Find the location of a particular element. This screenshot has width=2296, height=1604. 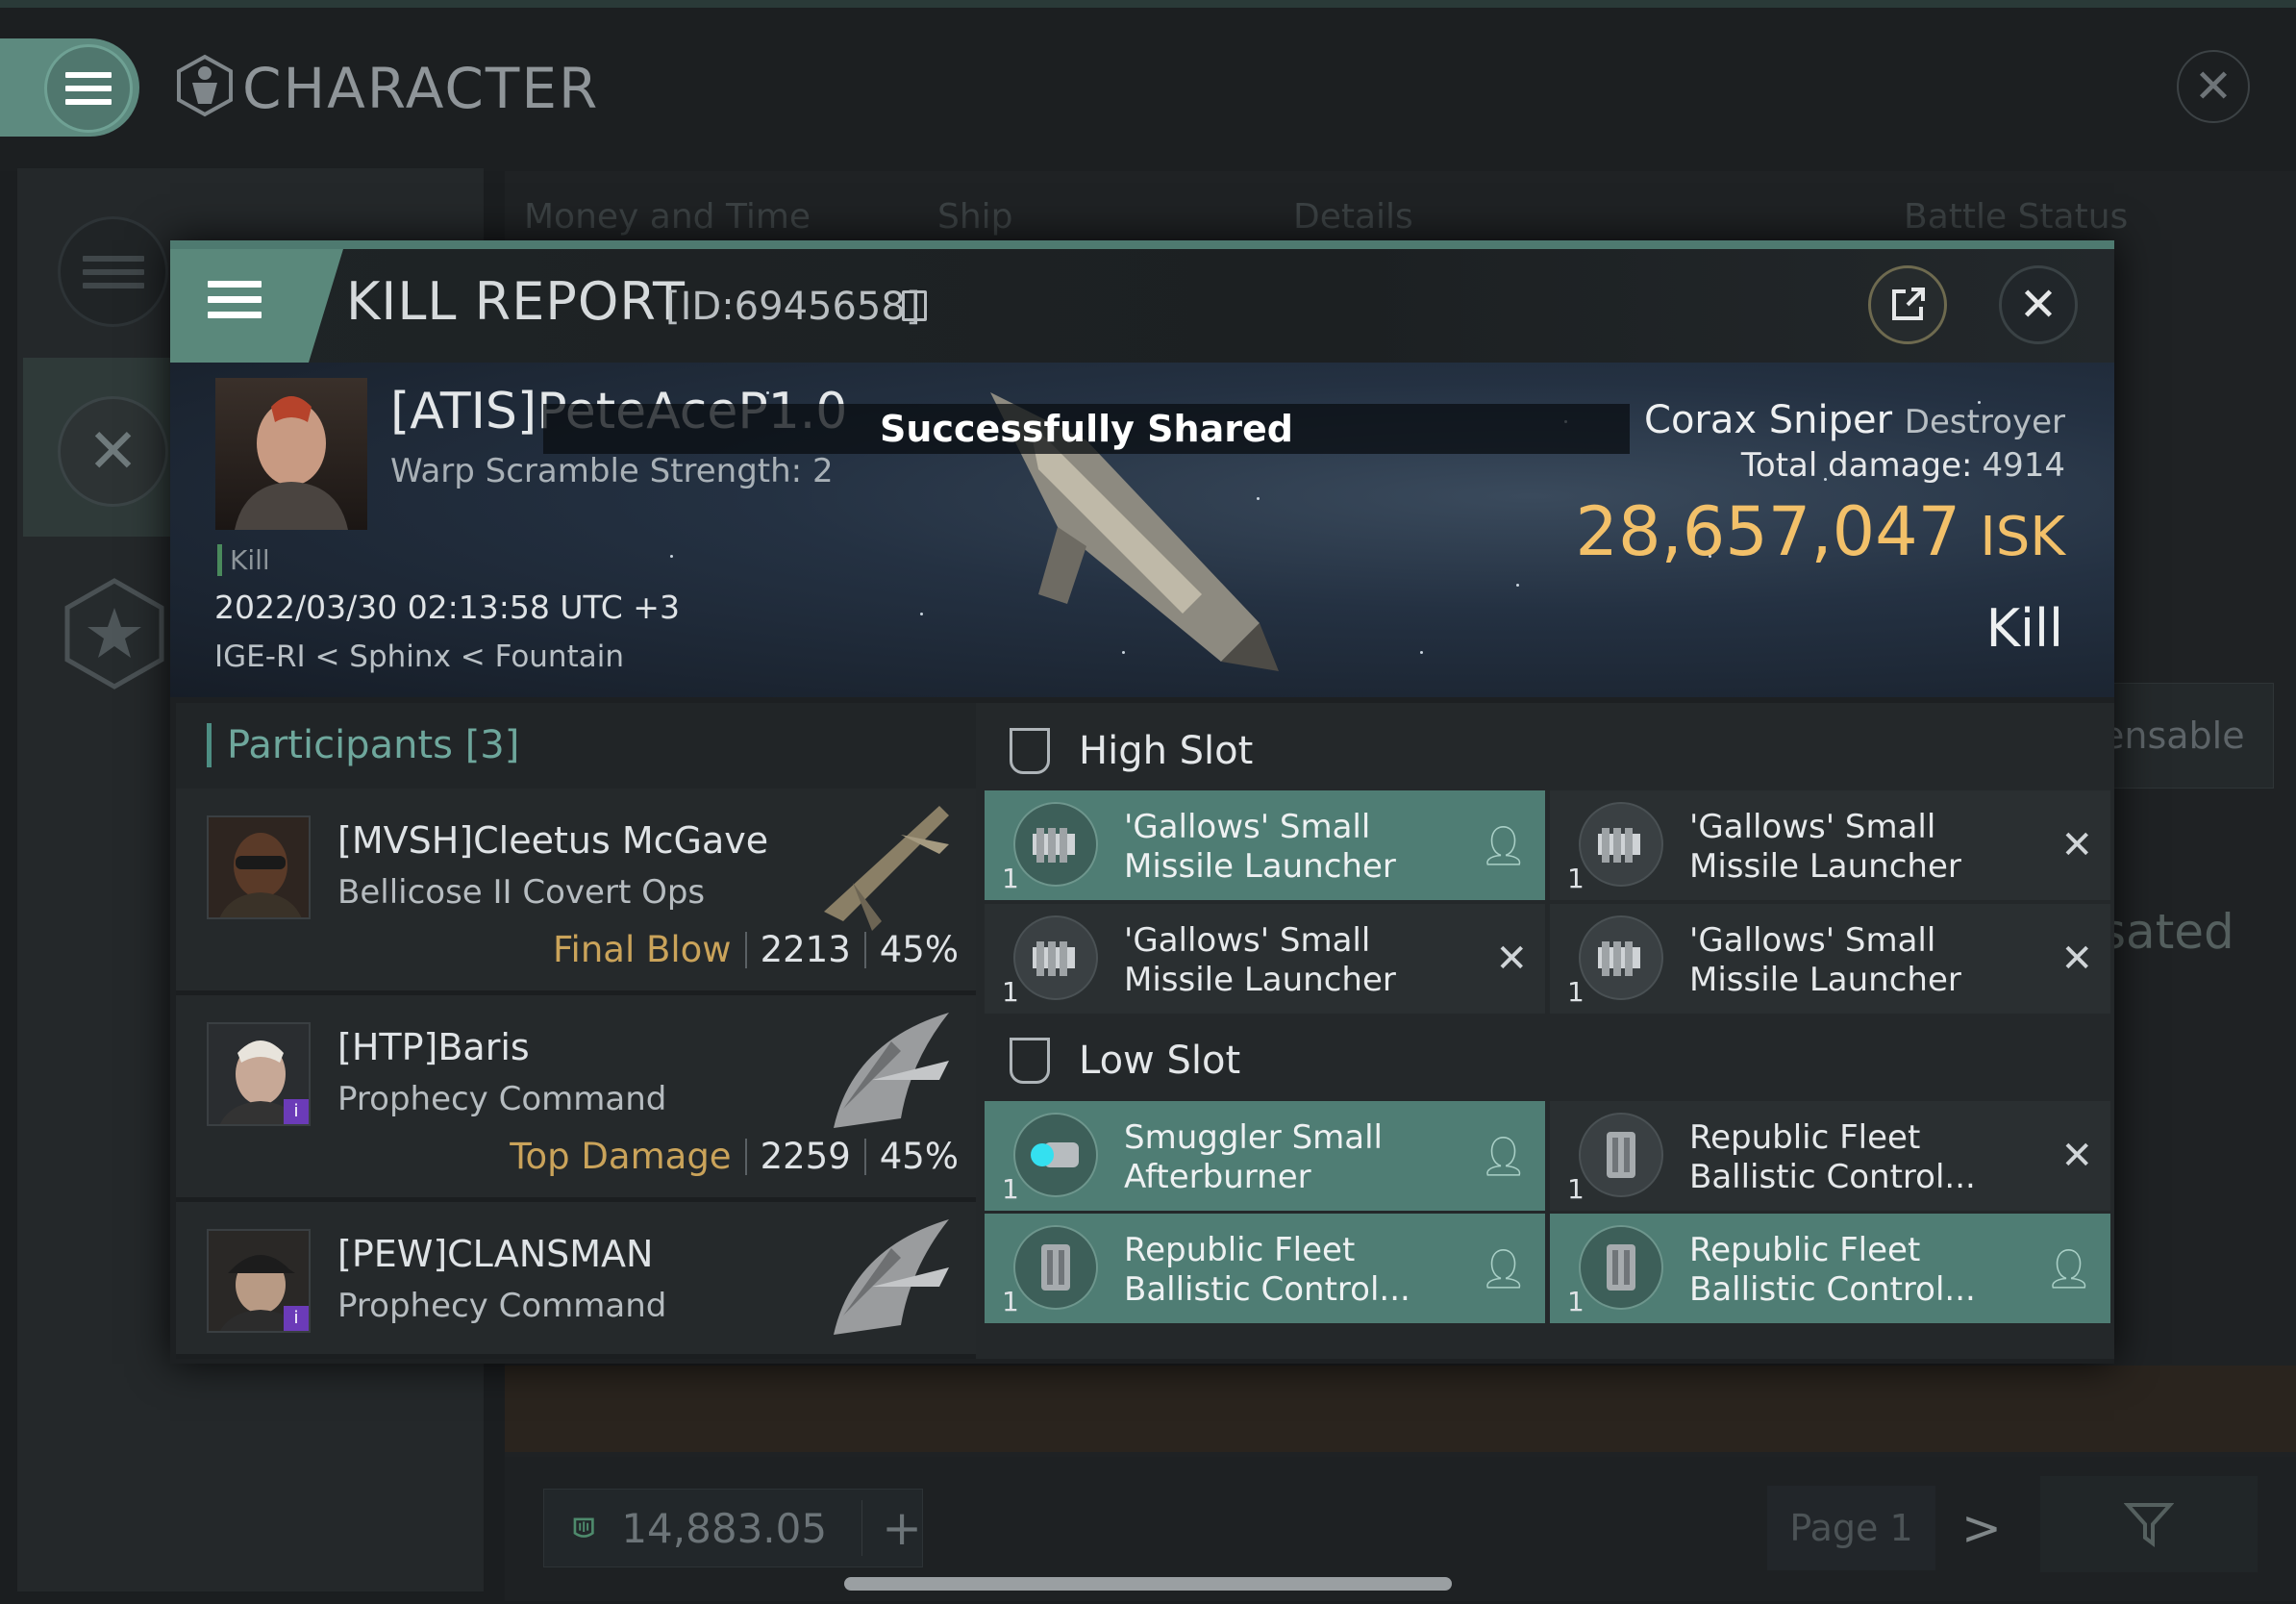

bg-tab: Money and Time is located at coordinates (667, 217).